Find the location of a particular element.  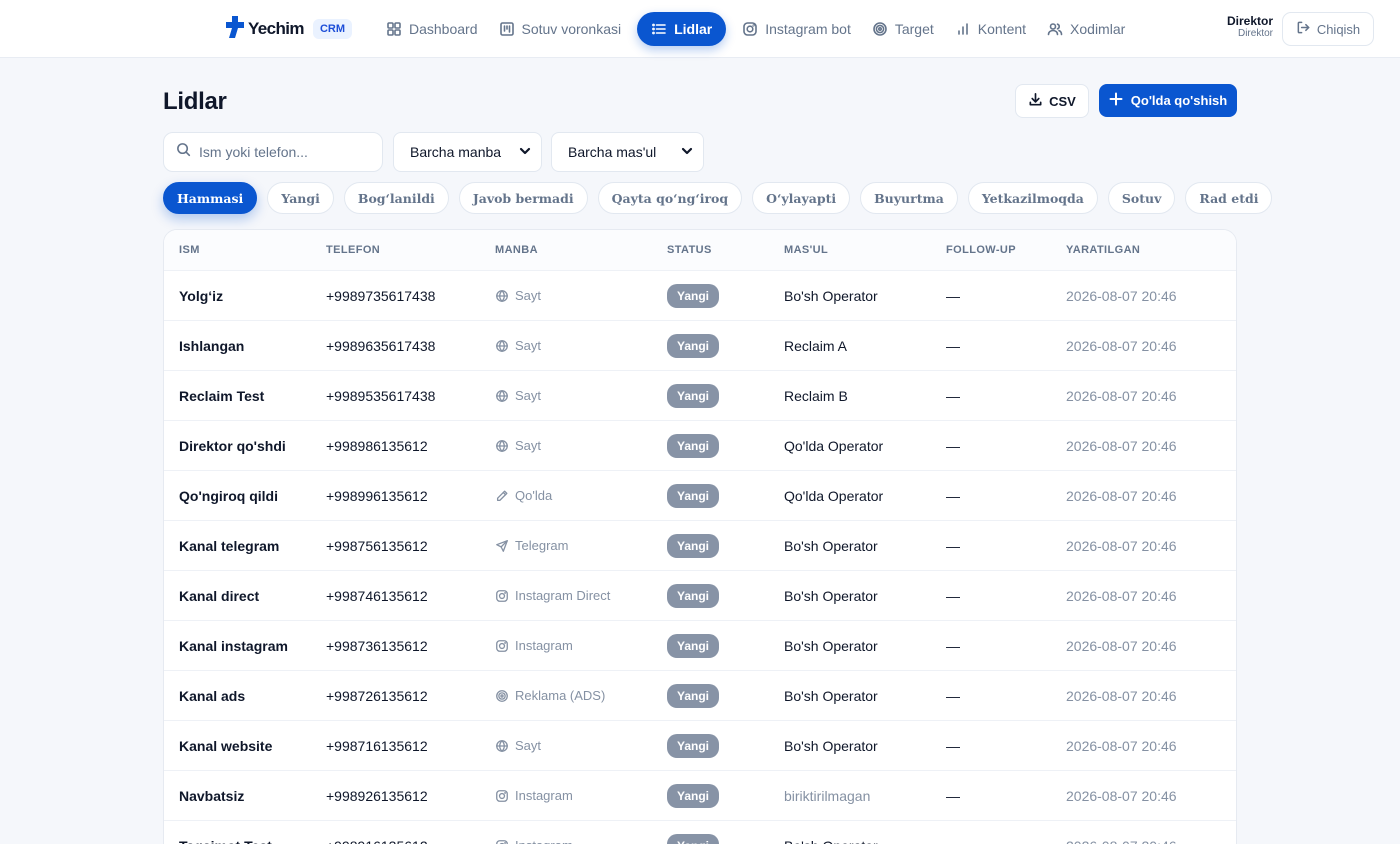

status-chip: Buyurtma is located at coordinates (909, 198).